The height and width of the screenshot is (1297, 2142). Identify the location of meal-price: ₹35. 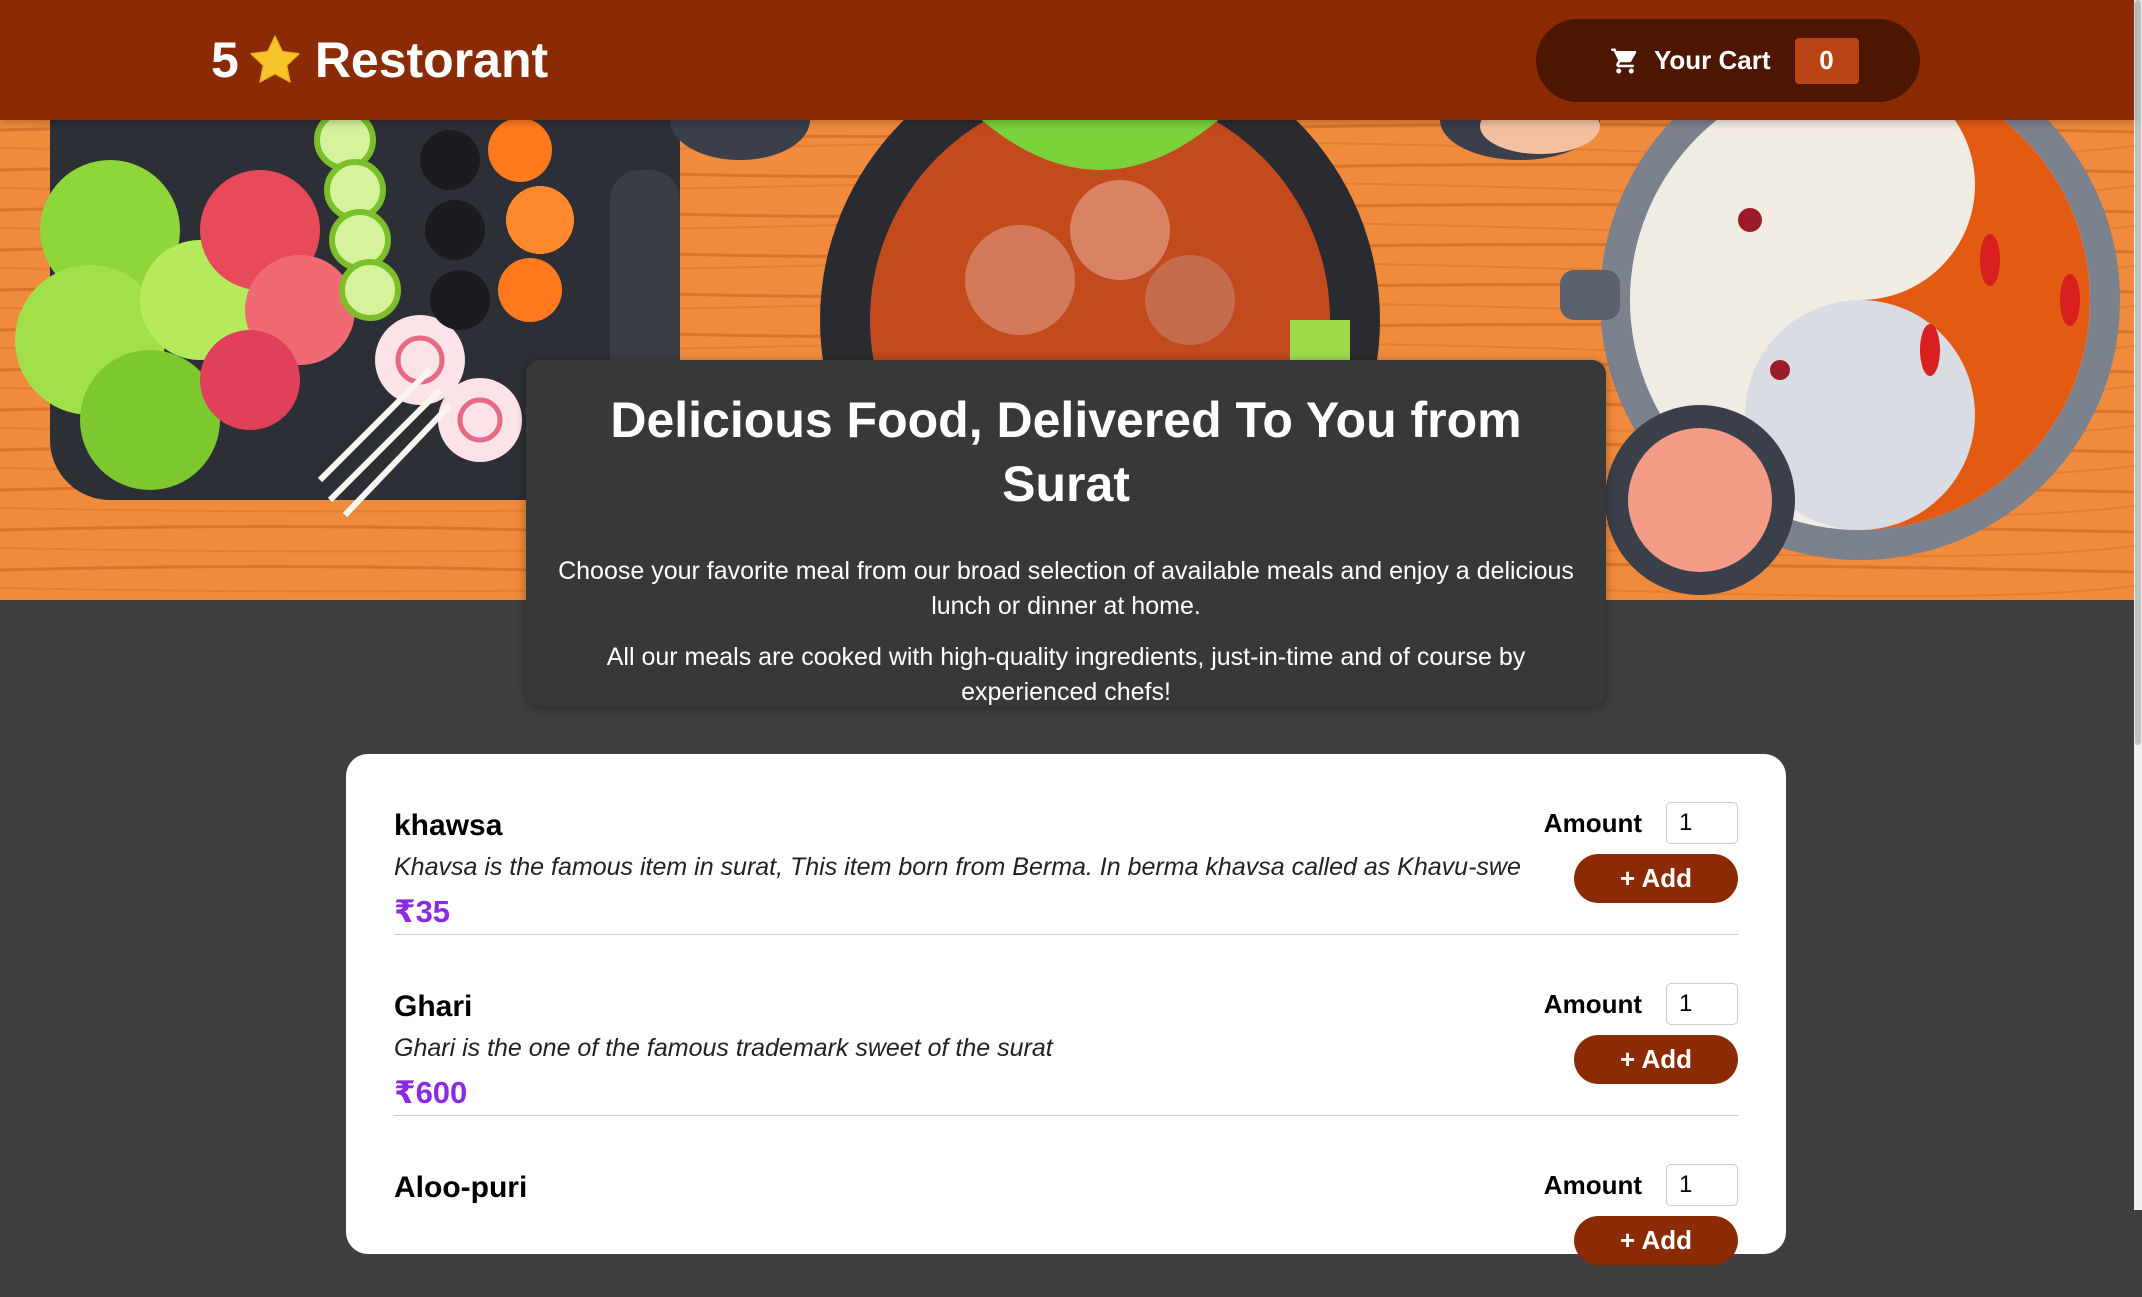
(422, 911).